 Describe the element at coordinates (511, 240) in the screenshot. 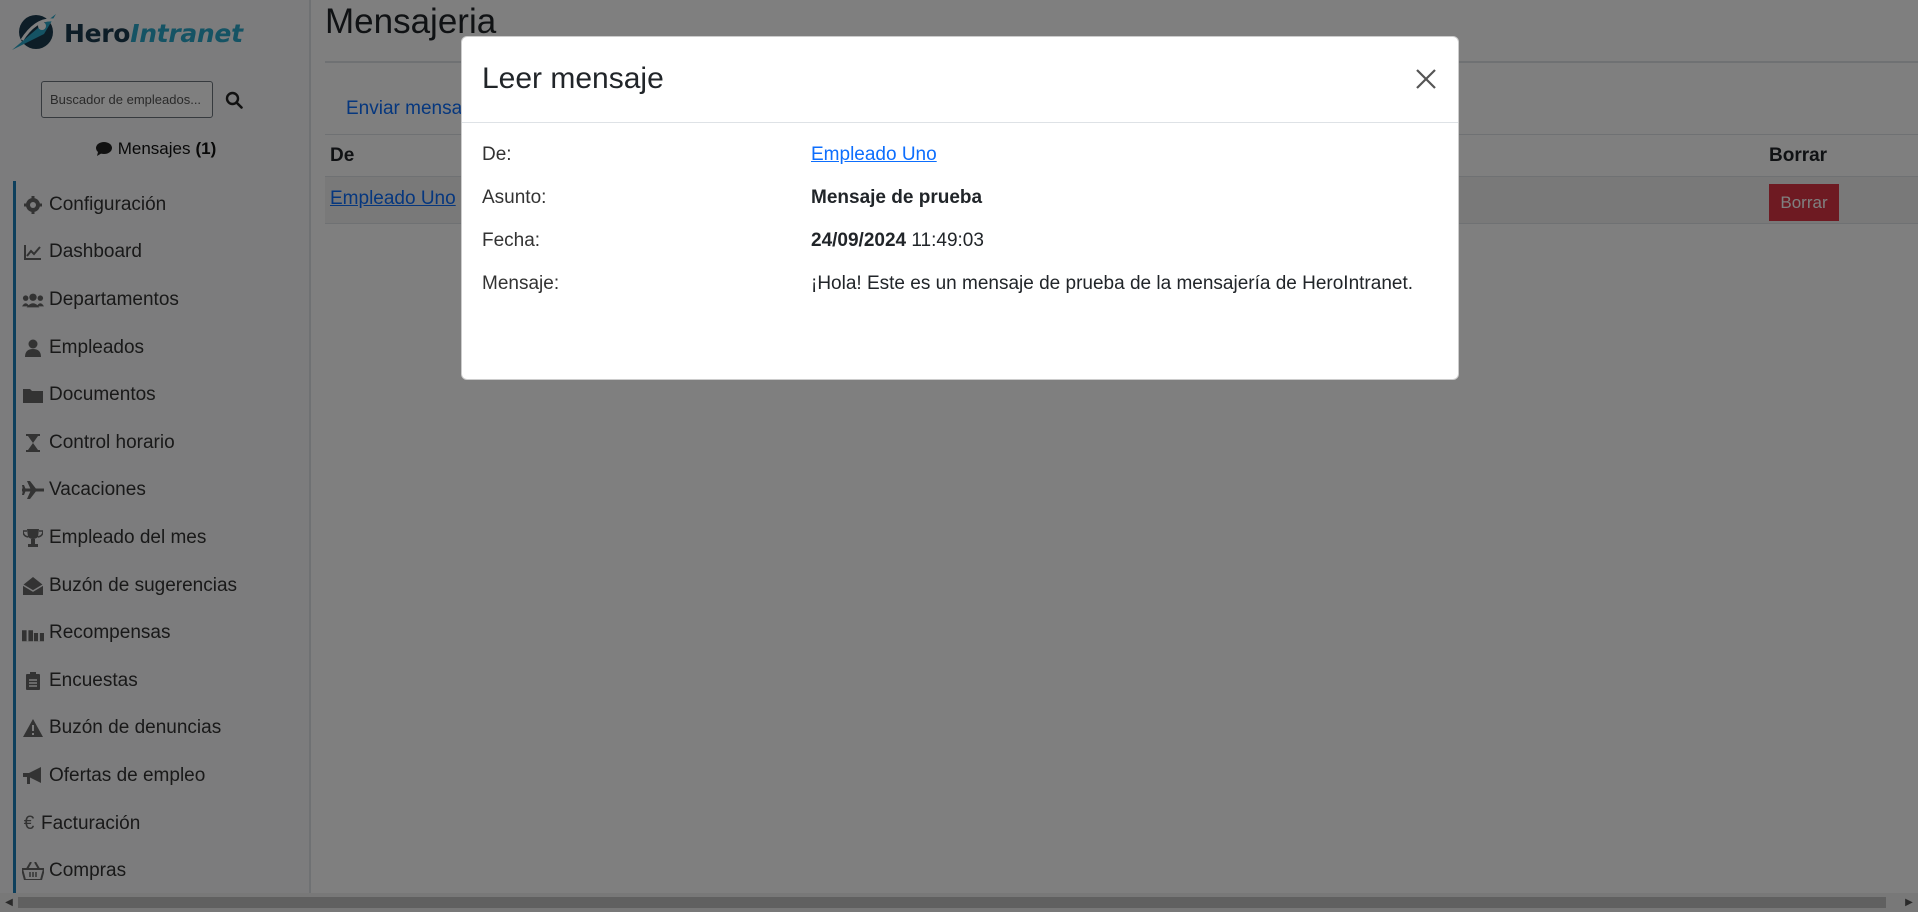

I see `date-label: Fecha:` at that location.